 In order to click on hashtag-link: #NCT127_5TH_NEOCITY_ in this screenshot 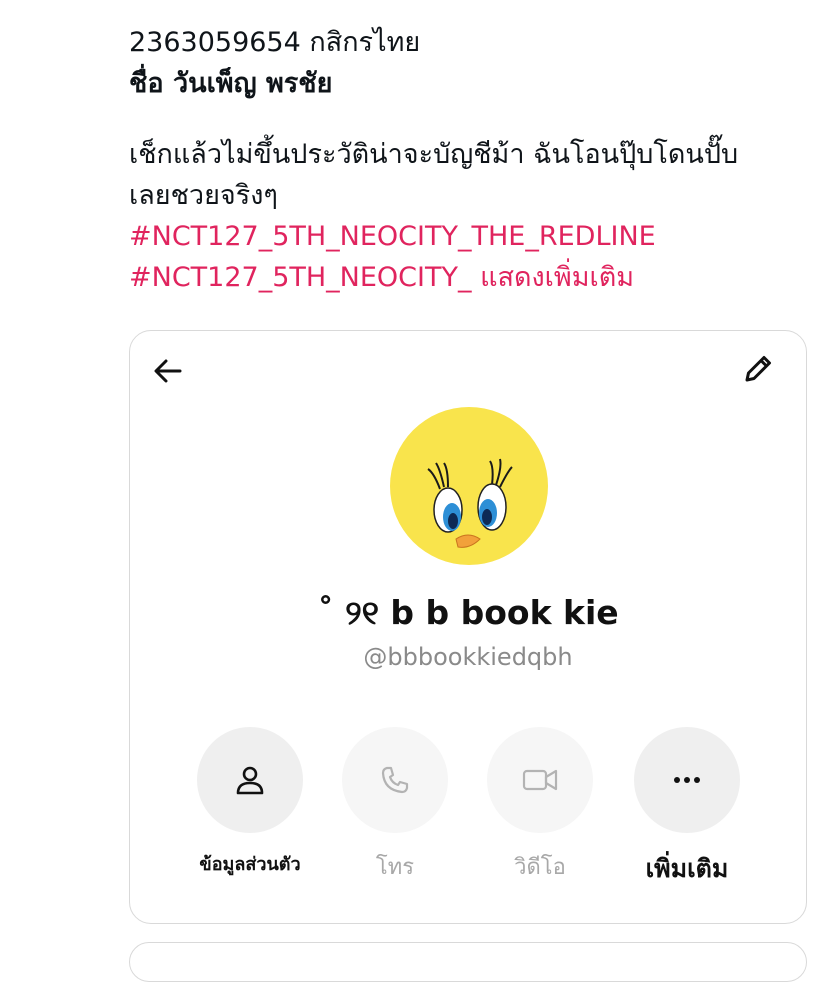, I will do `click(300, 277)`.